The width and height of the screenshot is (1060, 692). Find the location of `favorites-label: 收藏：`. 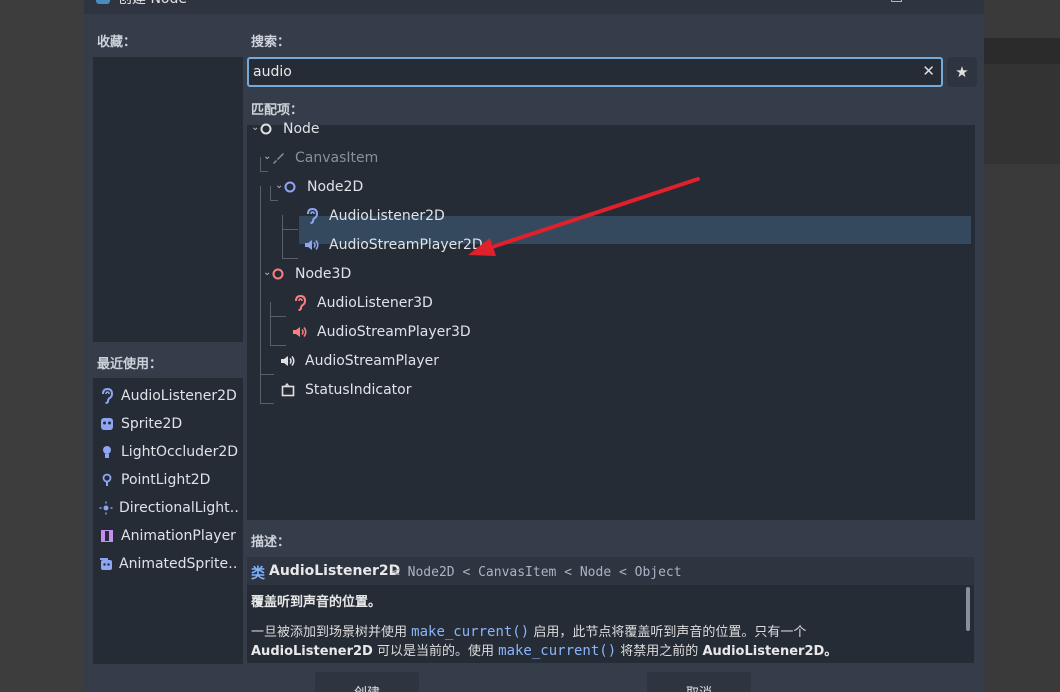

favorites-label: 收藏： is located at coordinates (117, 42).